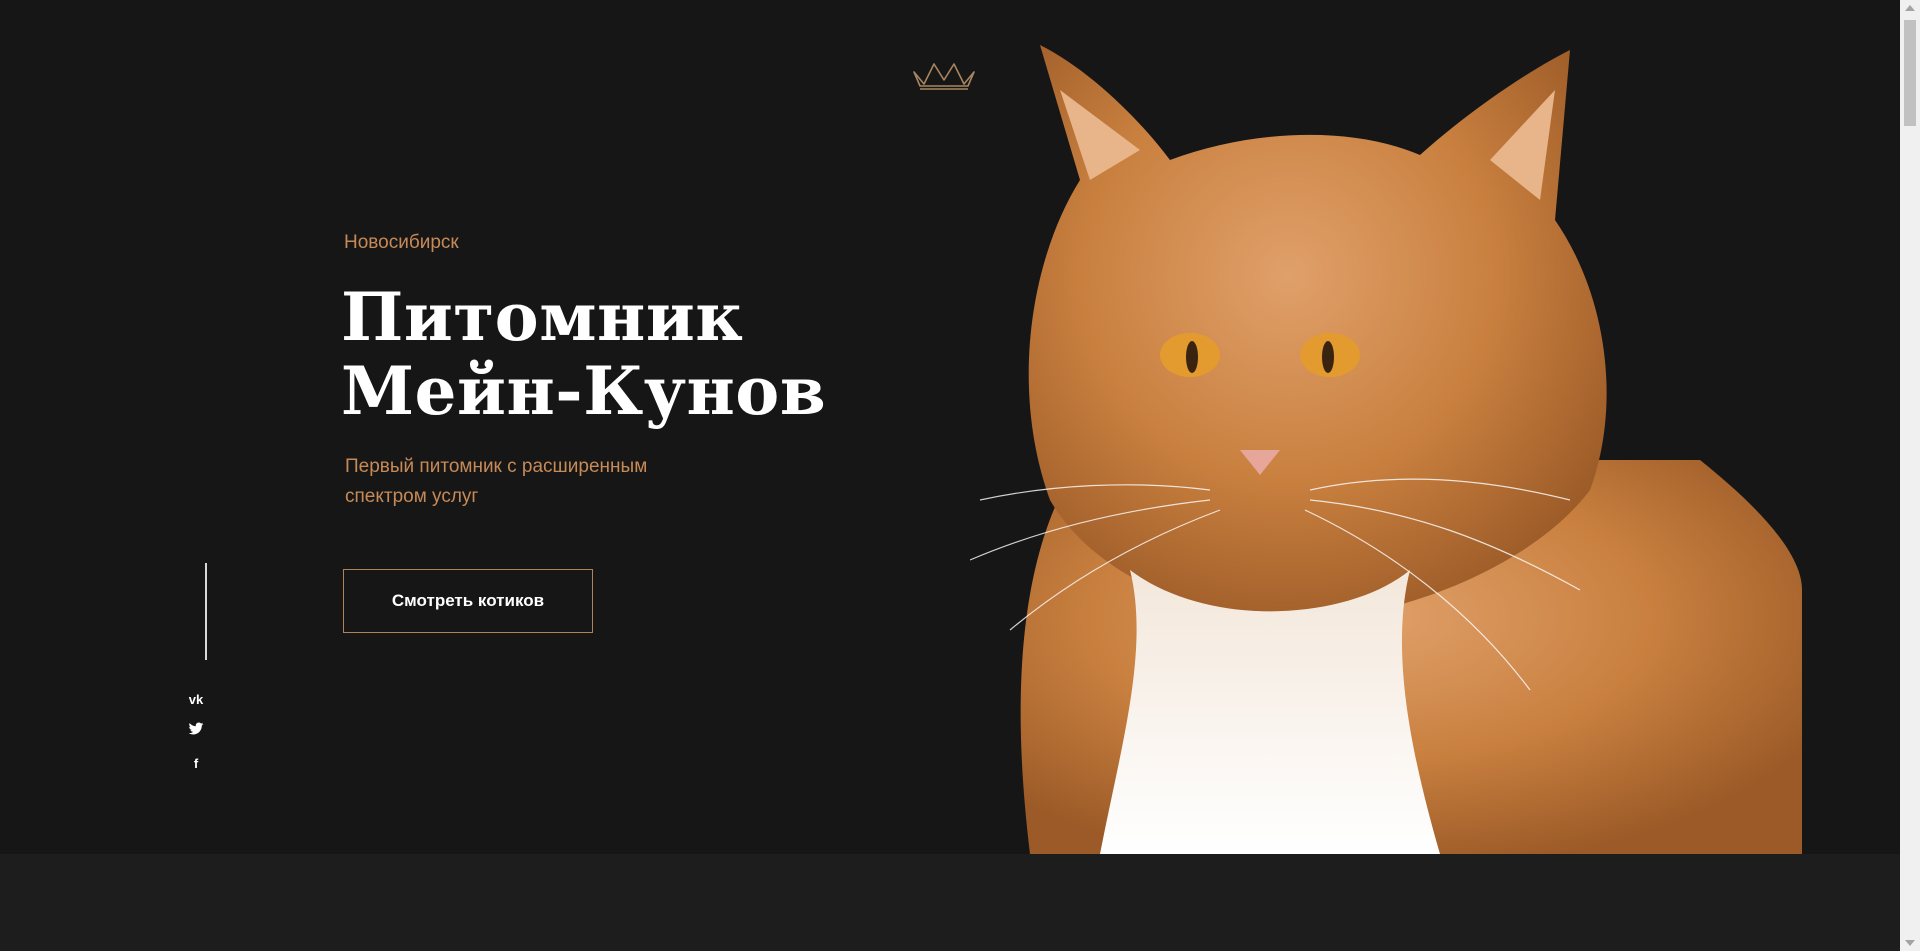  What do you see at coordinates (944, 73) in the screenshot?
I see `crown-icon` at bounding box center [944, 73].